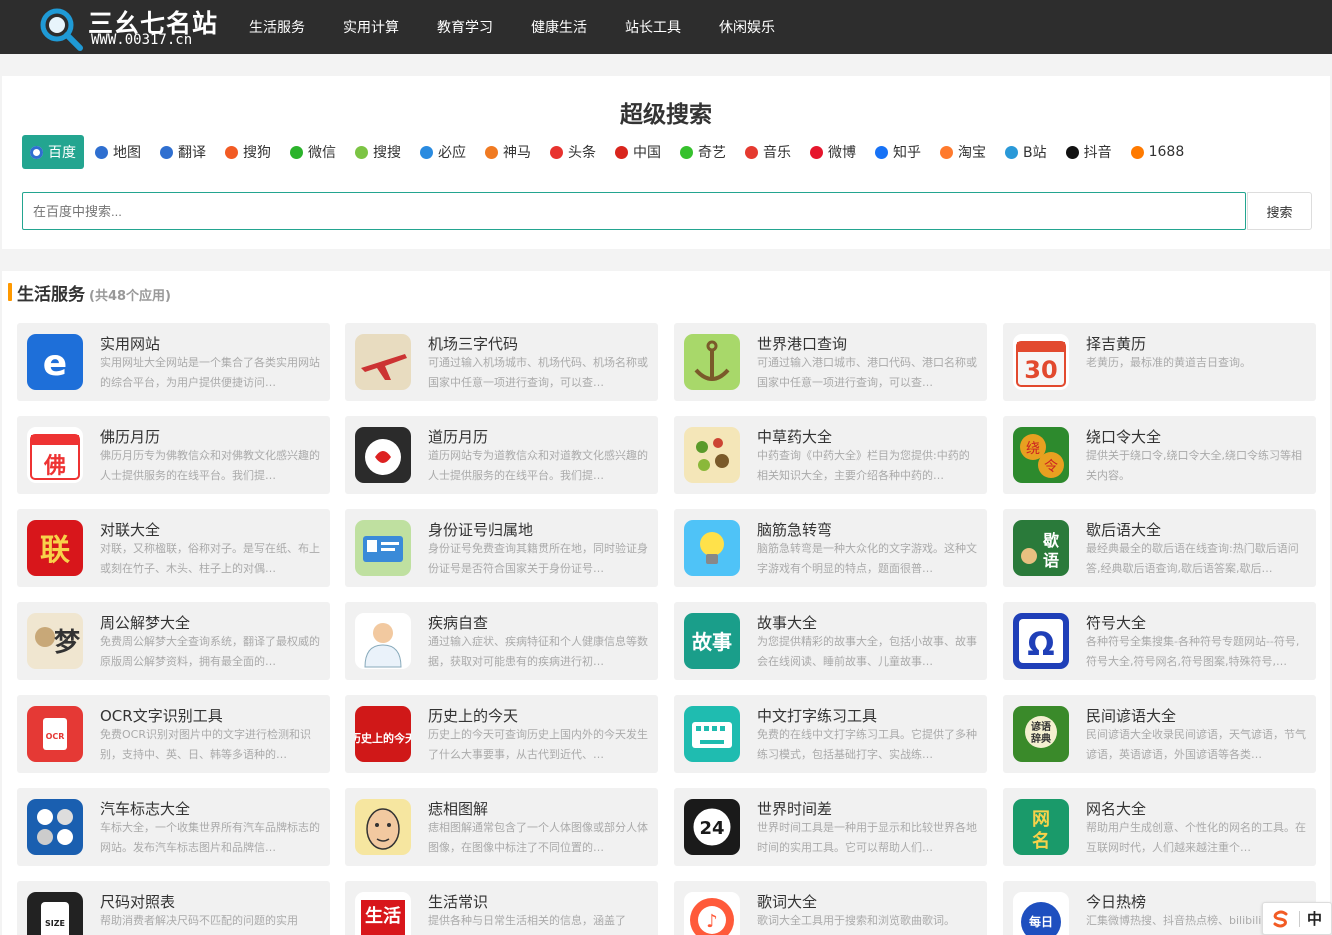  What do you see at coordinates (830, 908) in the screenshot?
I see `app-card: ♪ 歌词大全 歌词大全工具用于搜索和浏览歌曲歌词。` at bounding box center [830, 908].